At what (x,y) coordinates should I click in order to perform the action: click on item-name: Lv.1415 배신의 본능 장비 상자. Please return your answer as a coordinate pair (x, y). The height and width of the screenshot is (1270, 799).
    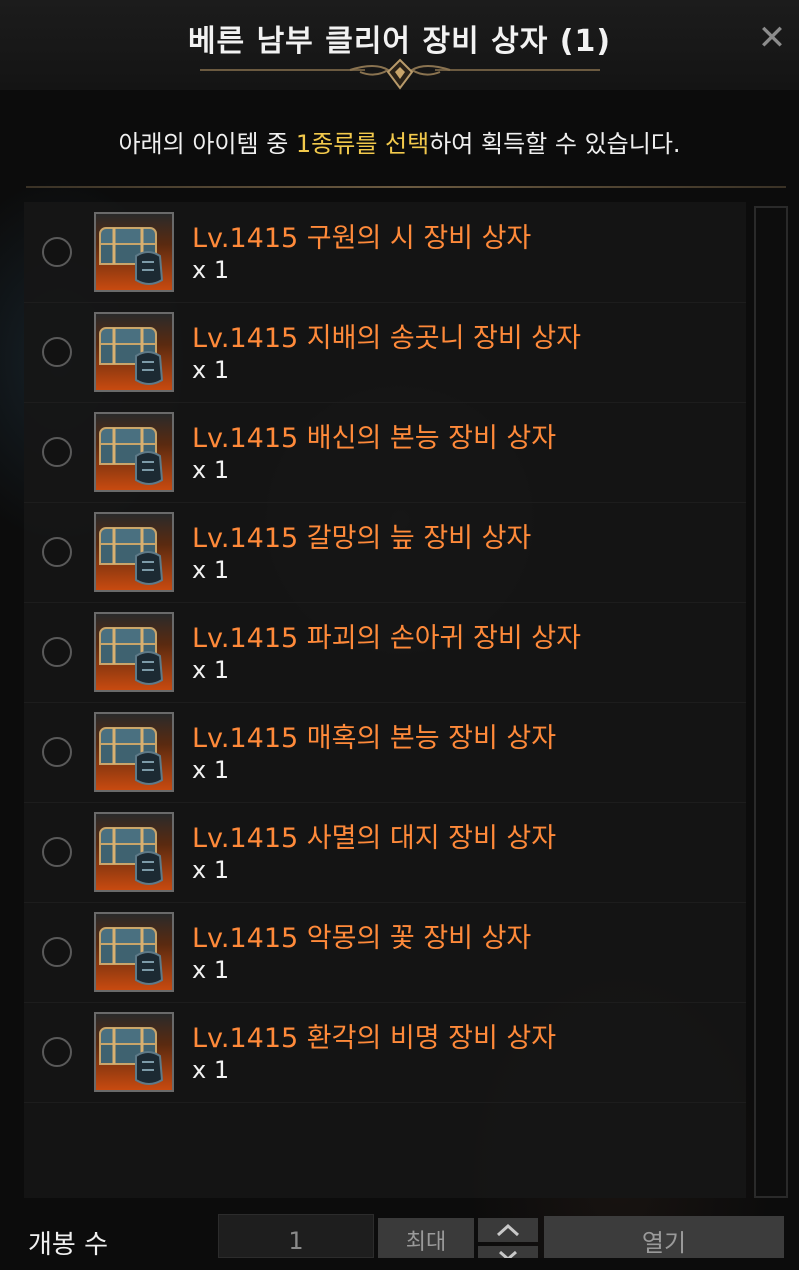
    Looking at the image, I should click on (374, 438).